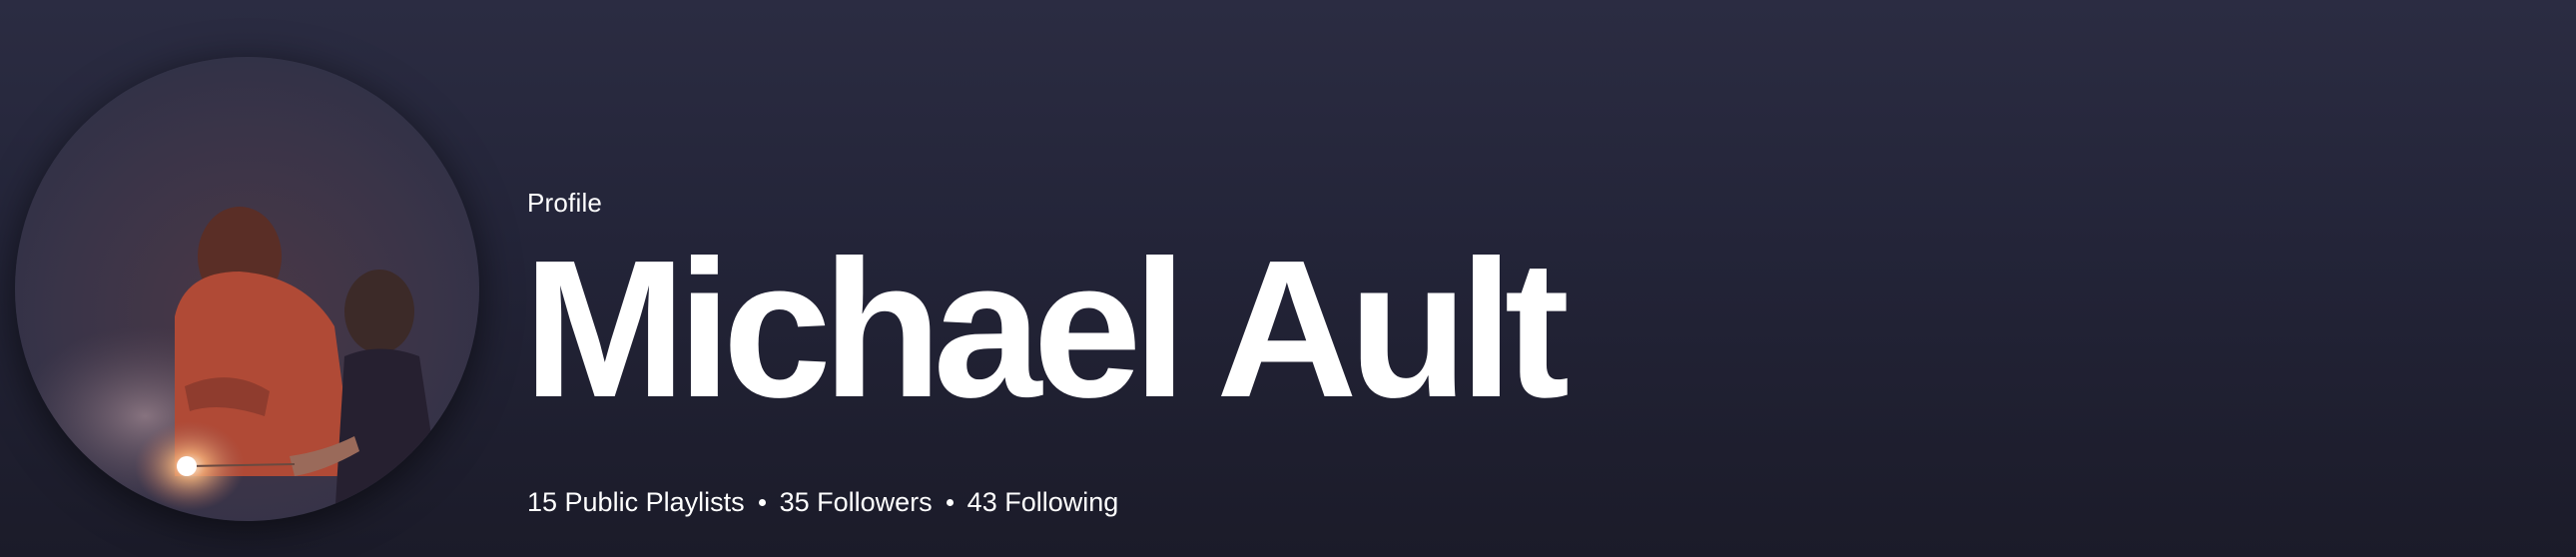 The height and width of the screenshot is (557, 2576). I want to click on followers-link: 35 Followers, so click(856, 502).